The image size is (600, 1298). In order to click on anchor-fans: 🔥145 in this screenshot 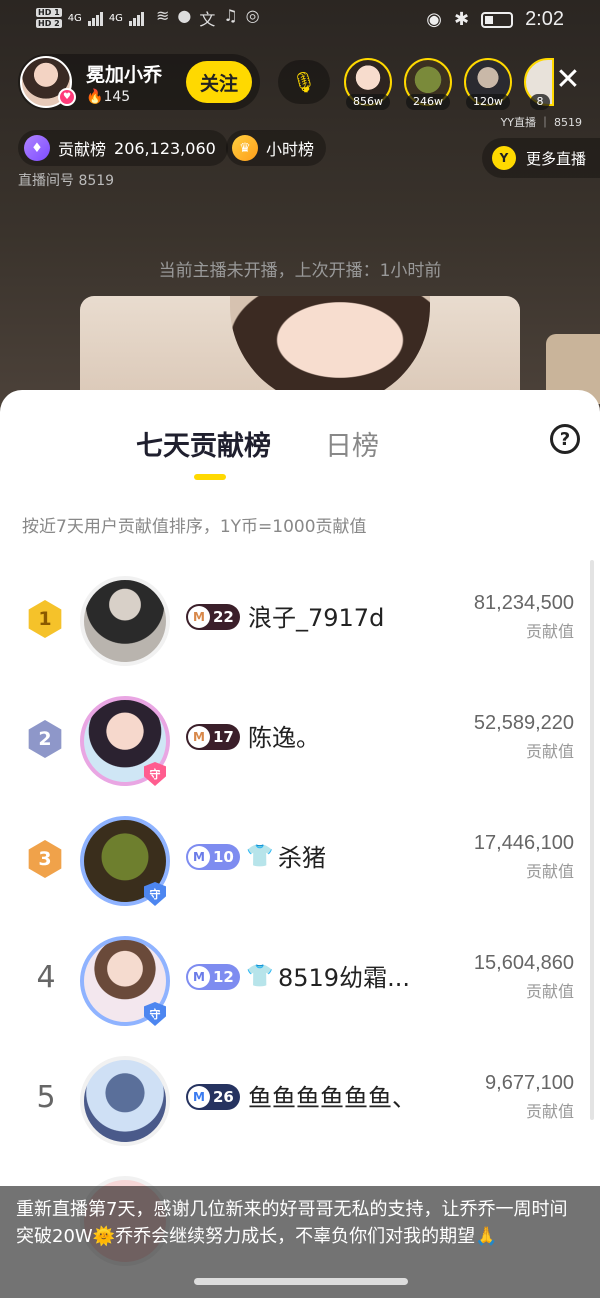, I will do `click(124, 97)`.